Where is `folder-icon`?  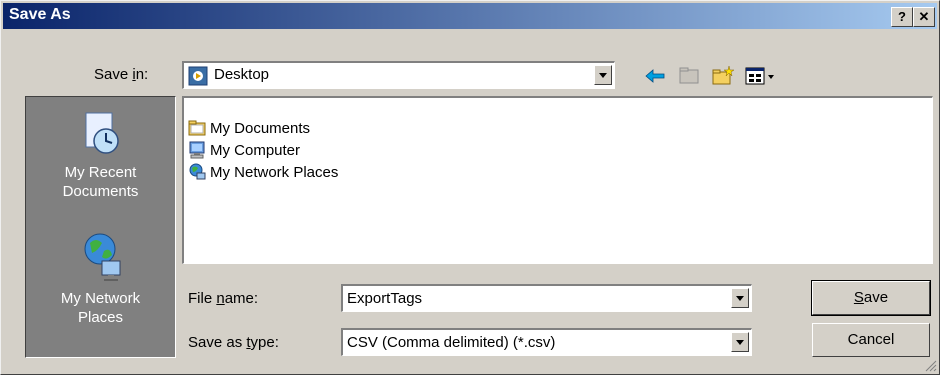 folder-icon is located at coordinates (197, 128).